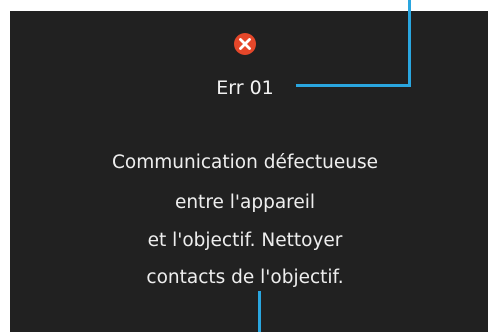 This screenshot has width=488, height=332. I want to click on error-message-line-4: contacts de l'objectif., so click(245, 277).